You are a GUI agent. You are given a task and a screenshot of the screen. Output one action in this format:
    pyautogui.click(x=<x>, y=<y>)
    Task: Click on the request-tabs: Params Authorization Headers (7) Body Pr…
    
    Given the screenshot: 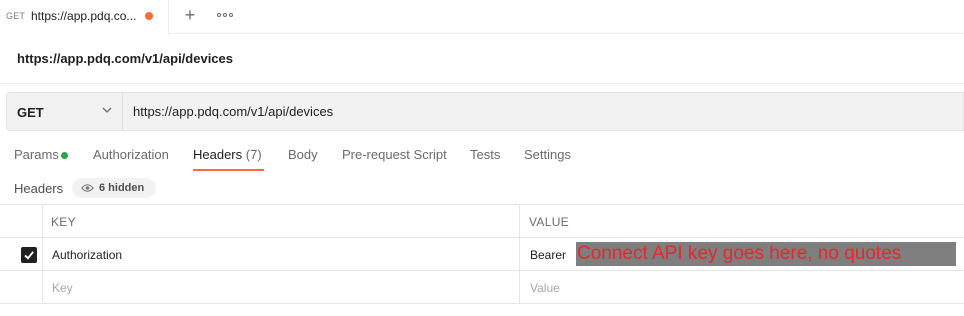 What is the action you would take?
    pyautogui.click(x=482, y=157)
    